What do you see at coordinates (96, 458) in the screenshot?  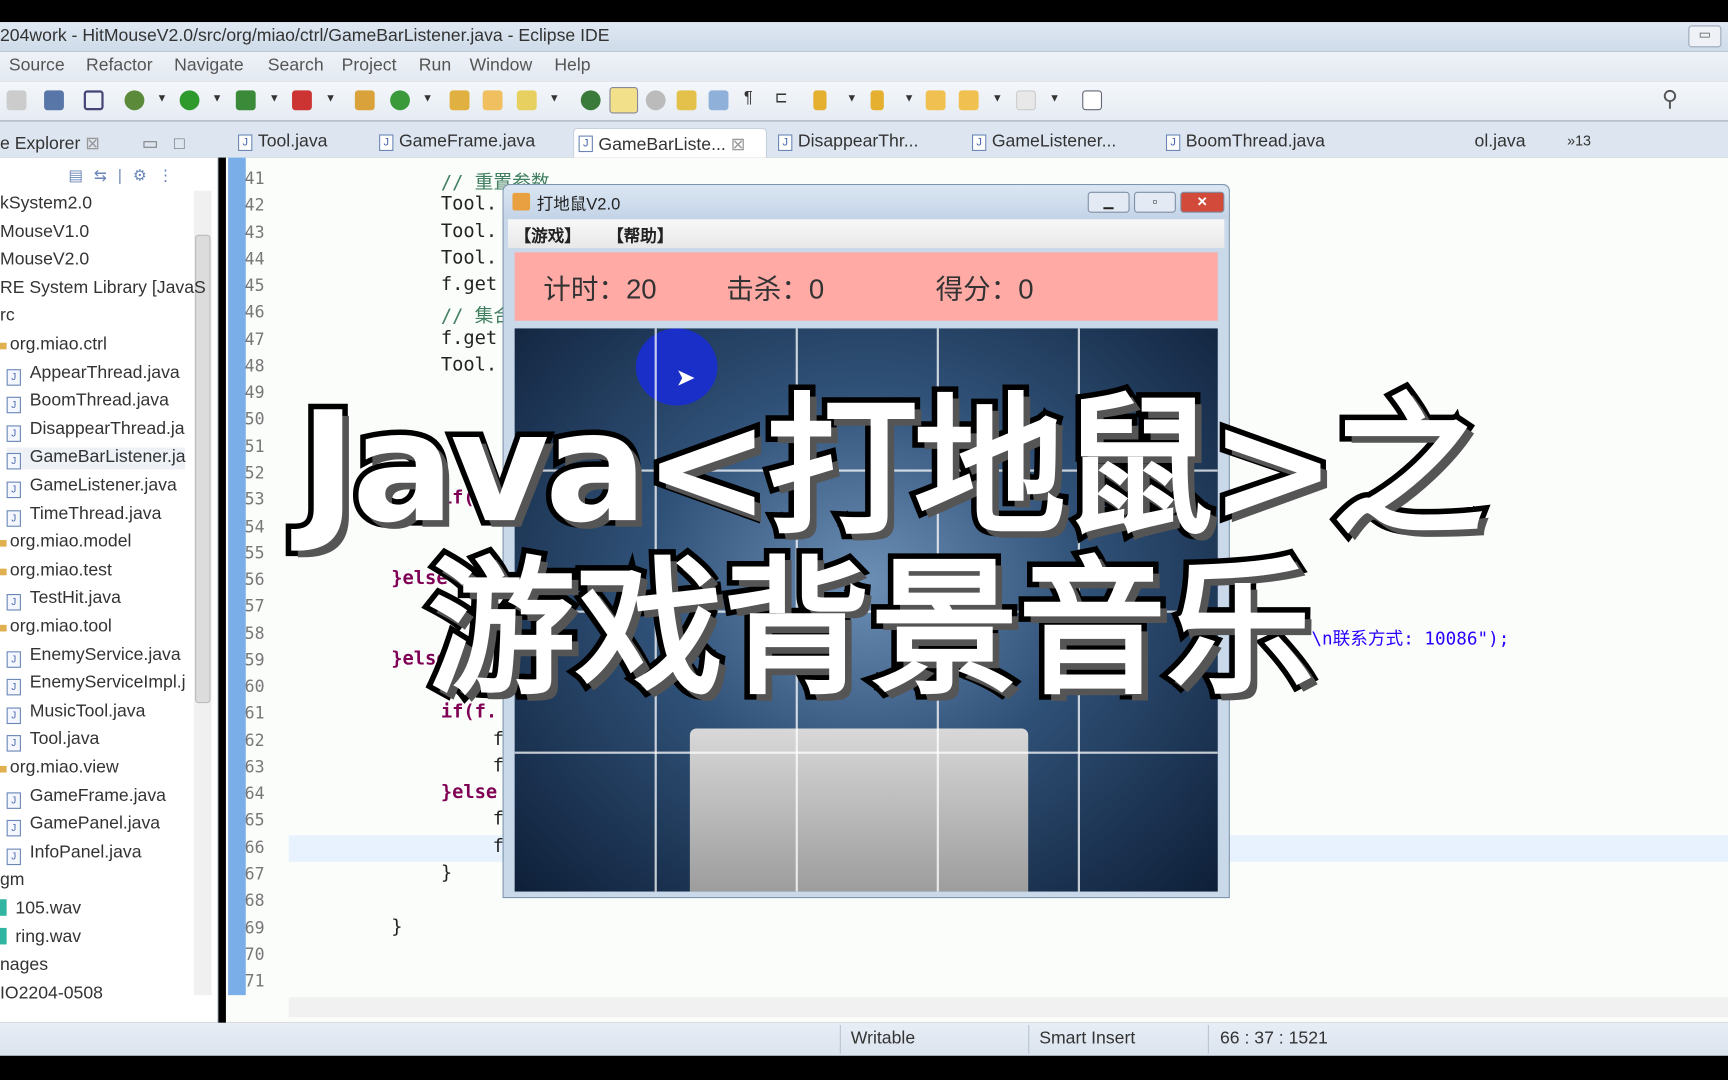 I see `tree-item: J GameBarListener.ja` at bounding box center [96, 458].